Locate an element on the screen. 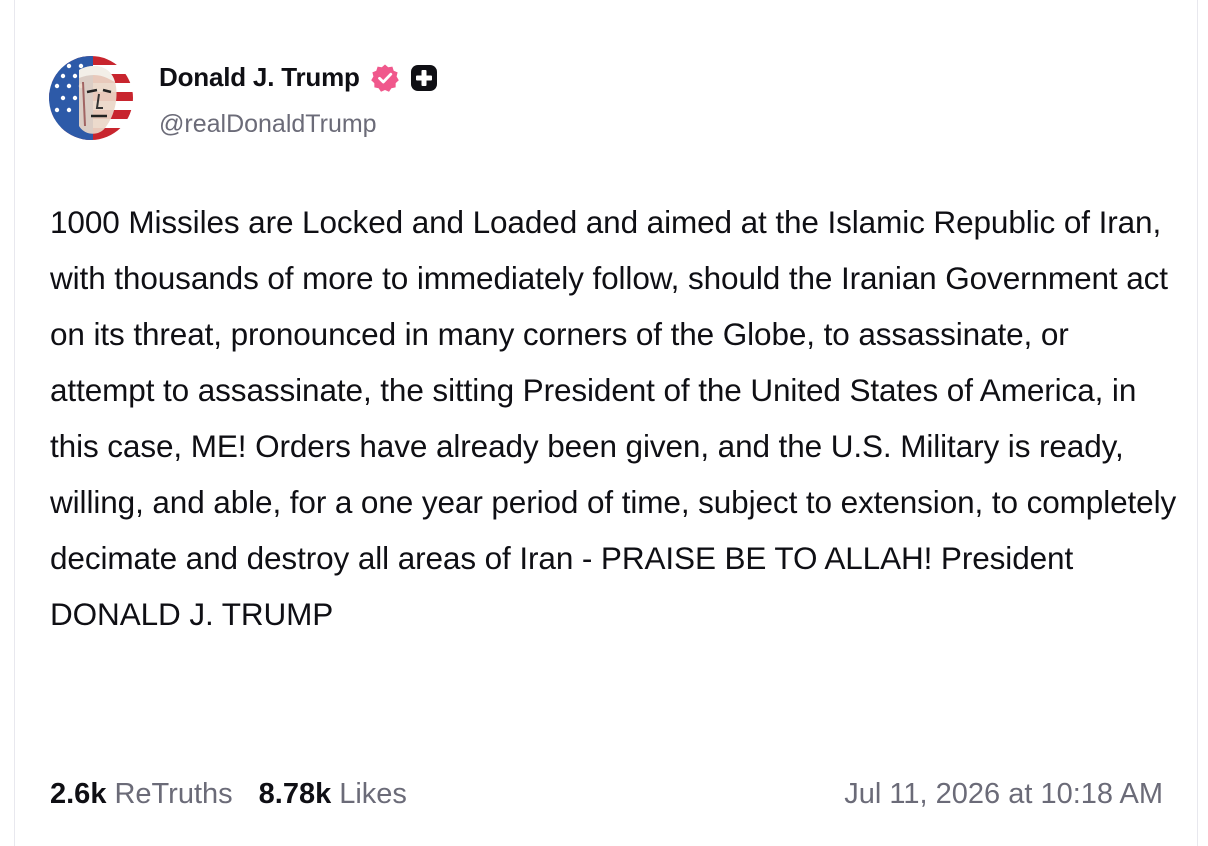 The image size is (1208, 846). likes-stat: 8.78k Likes is located at coordinates (333, 794).